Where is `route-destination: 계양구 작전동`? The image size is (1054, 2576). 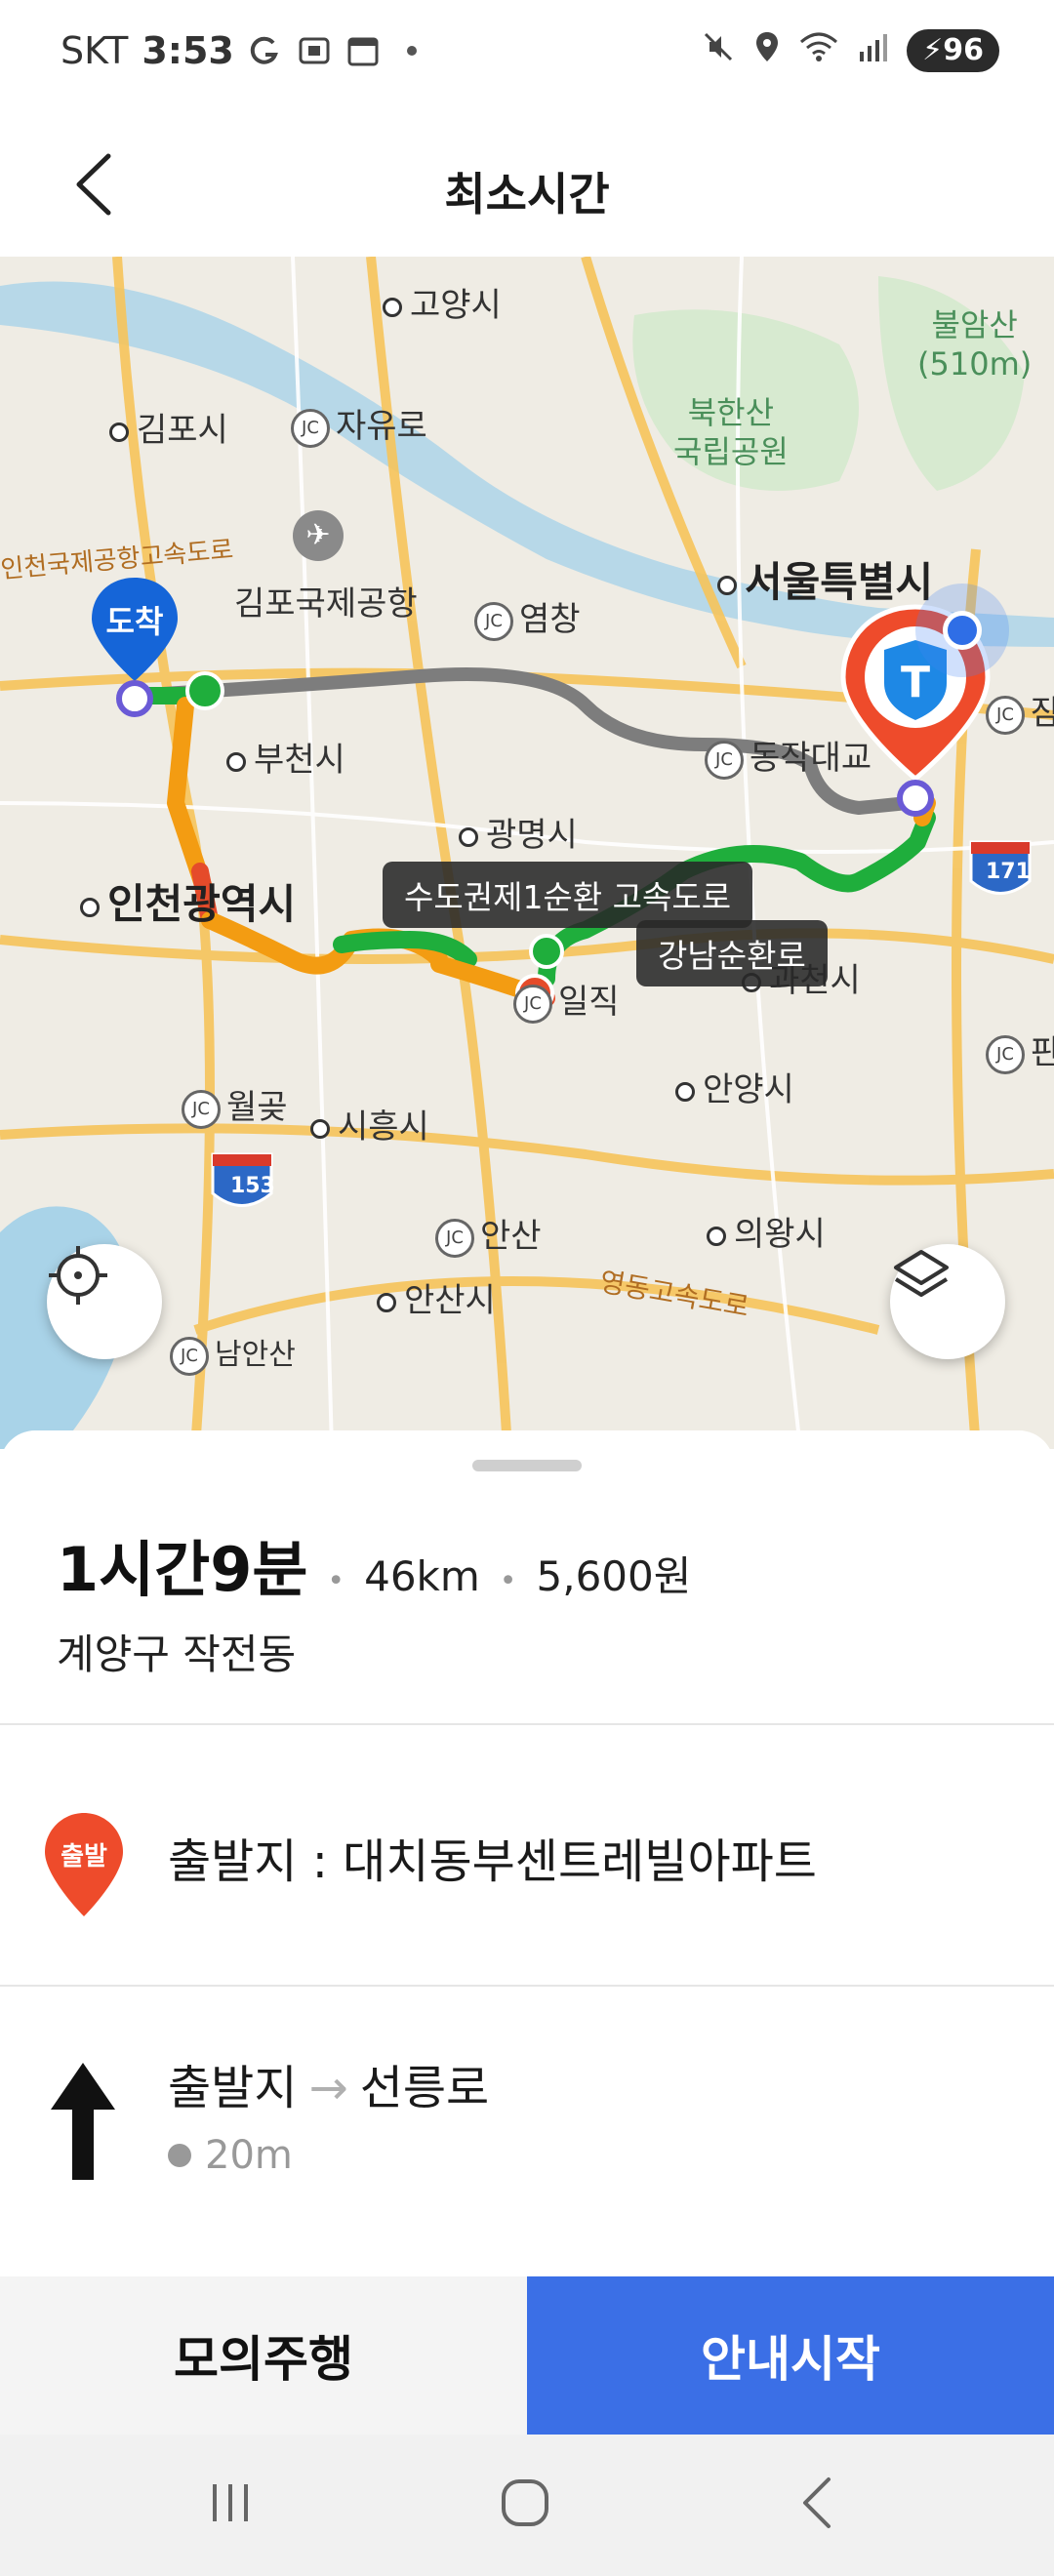
route-destination: 계양구 작전동 is located at coordinates (177, 1654).